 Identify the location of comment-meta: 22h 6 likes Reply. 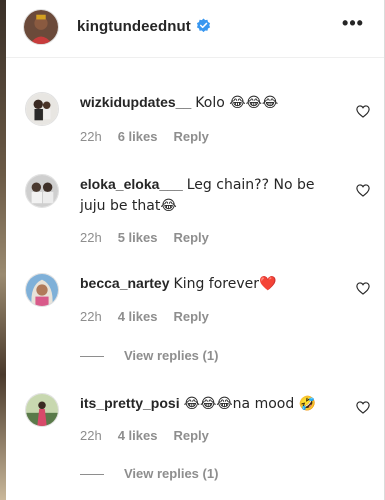
(152, 136).